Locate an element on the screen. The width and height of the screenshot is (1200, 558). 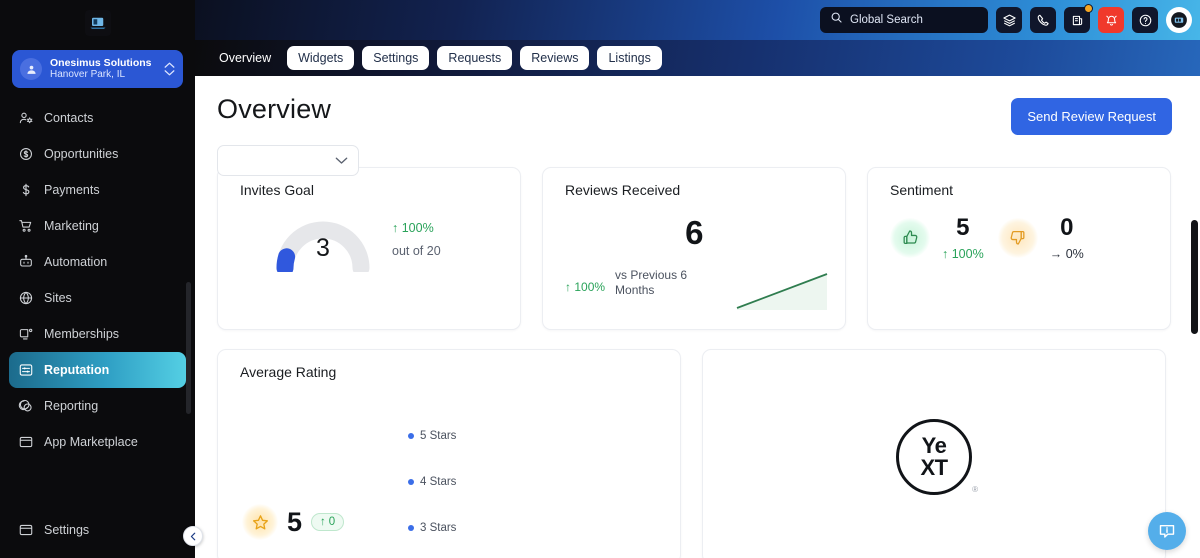
yext-logo: Ye XT ® is located at coordinates (937, 456).